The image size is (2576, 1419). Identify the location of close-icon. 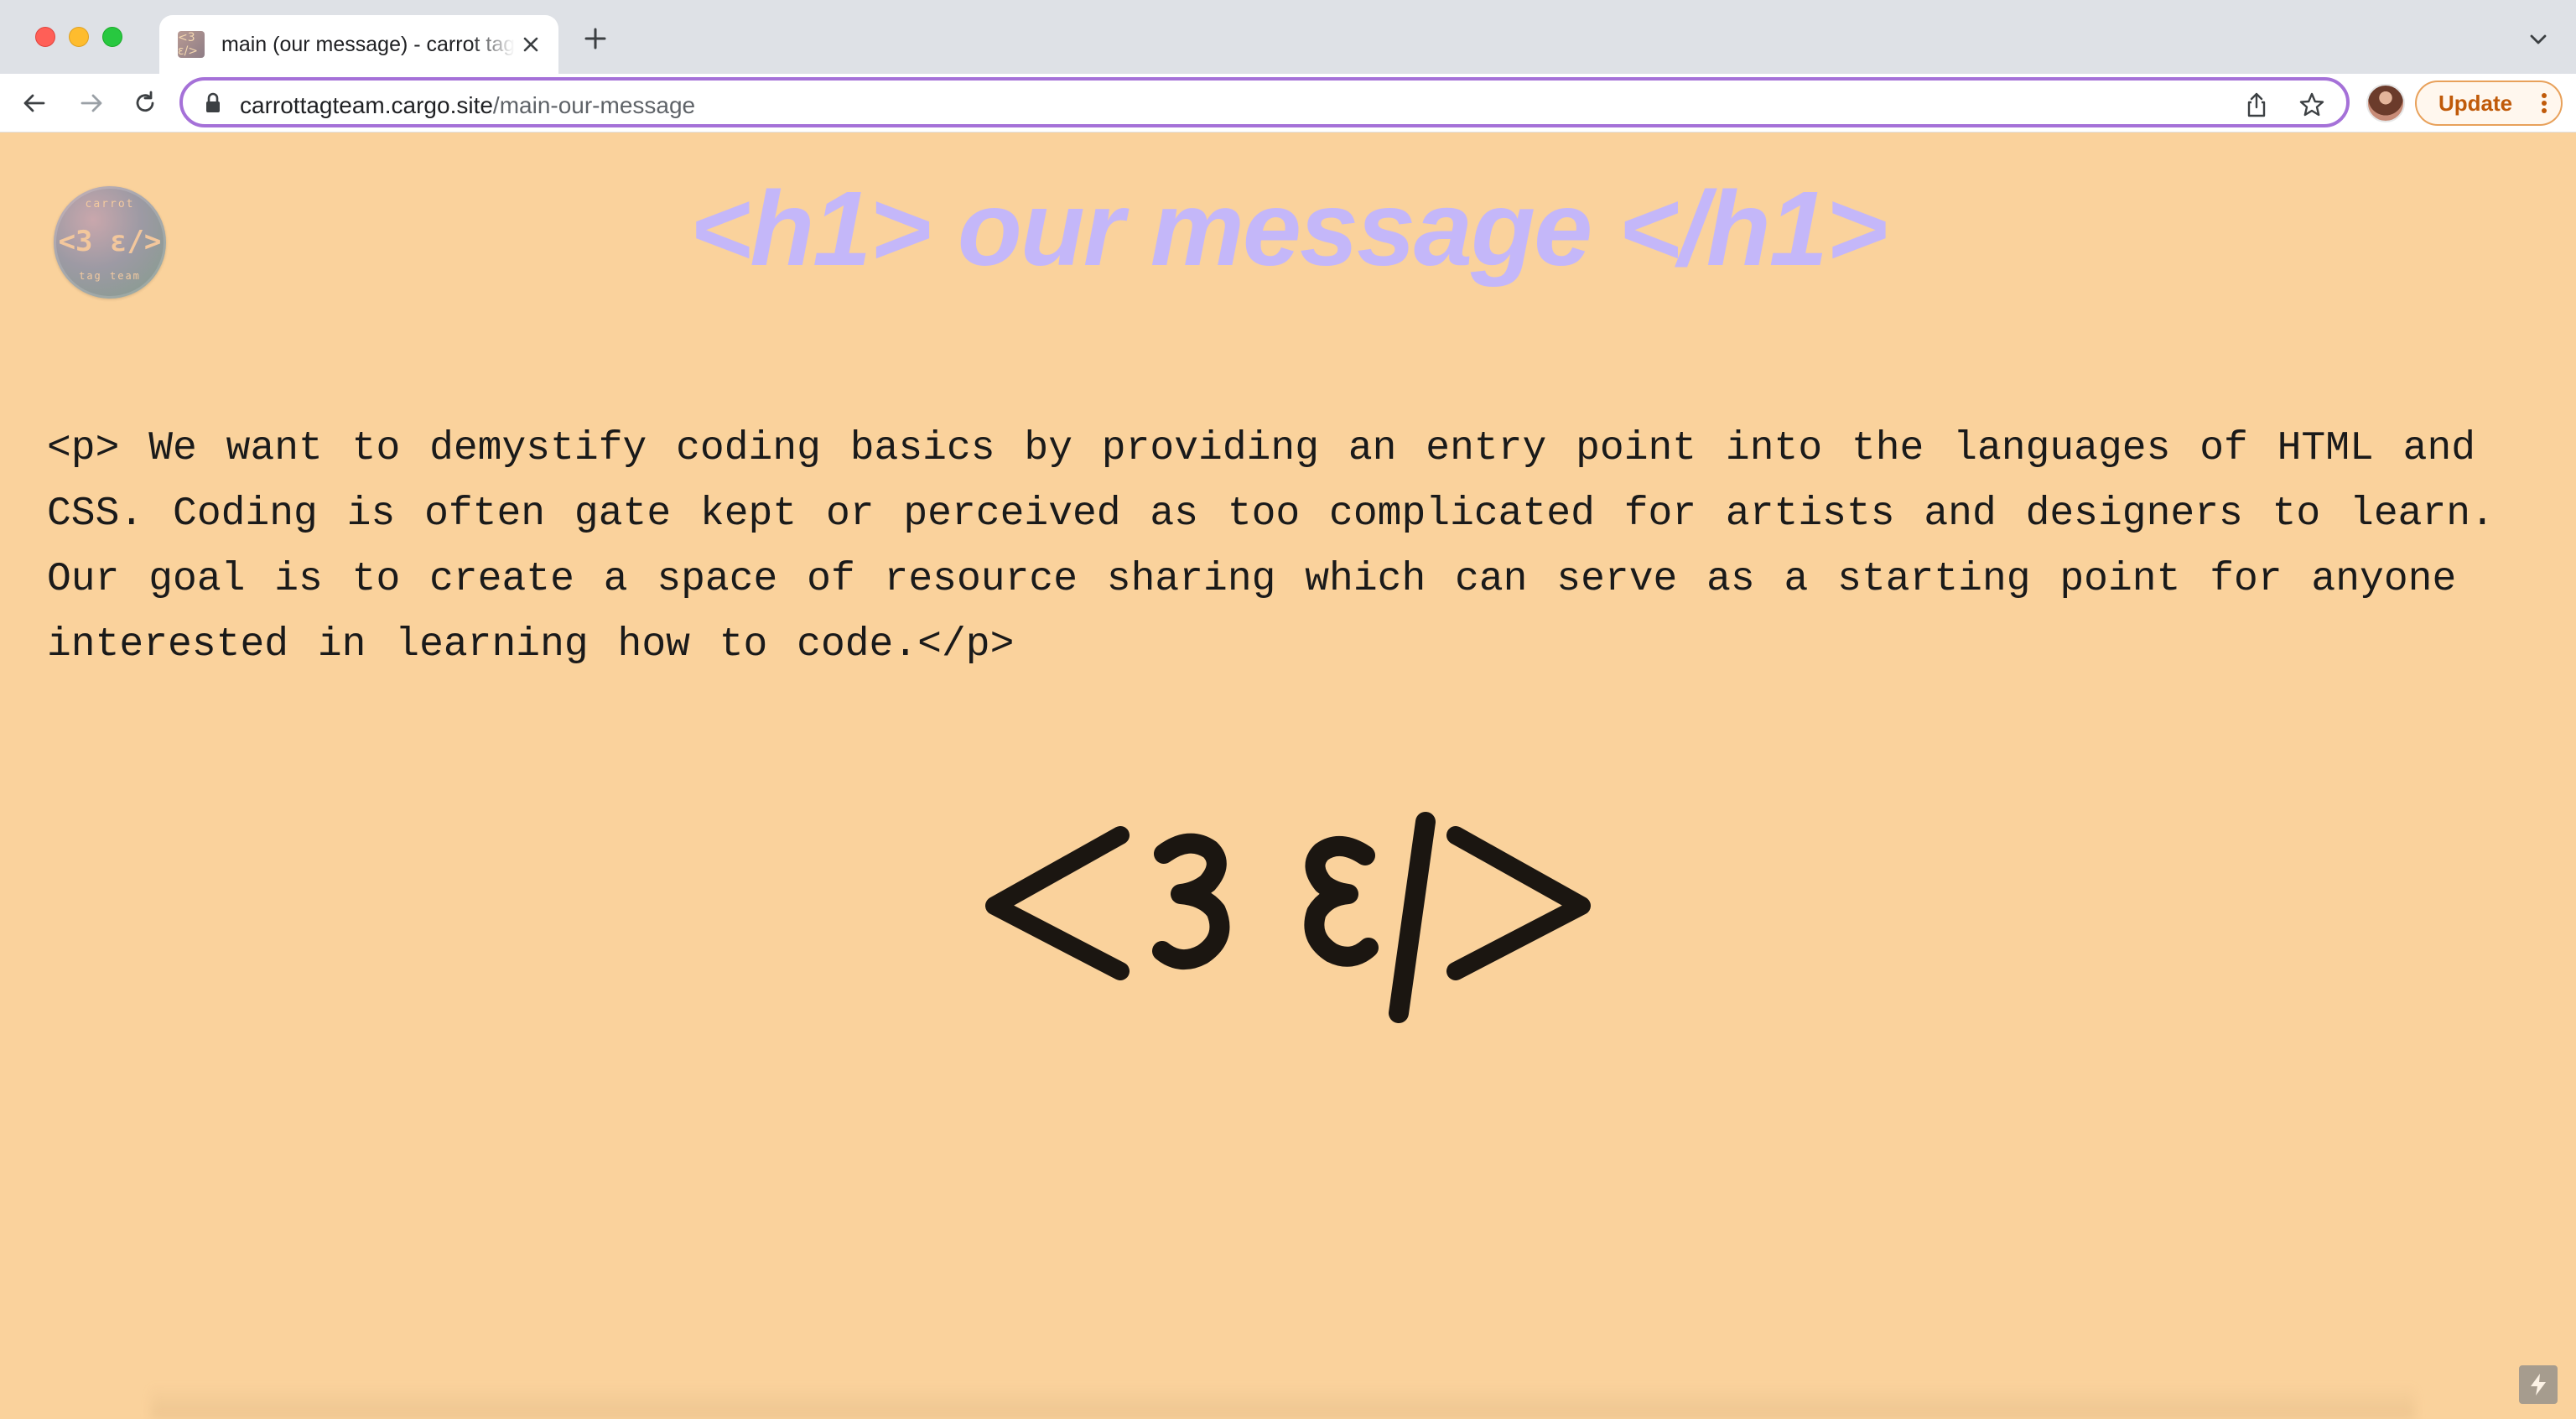
(531, 44).